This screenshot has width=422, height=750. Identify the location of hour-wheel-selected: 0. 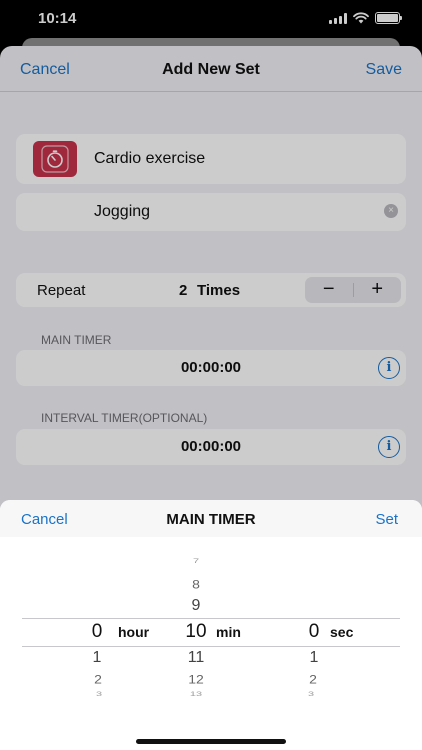
(97, 632).